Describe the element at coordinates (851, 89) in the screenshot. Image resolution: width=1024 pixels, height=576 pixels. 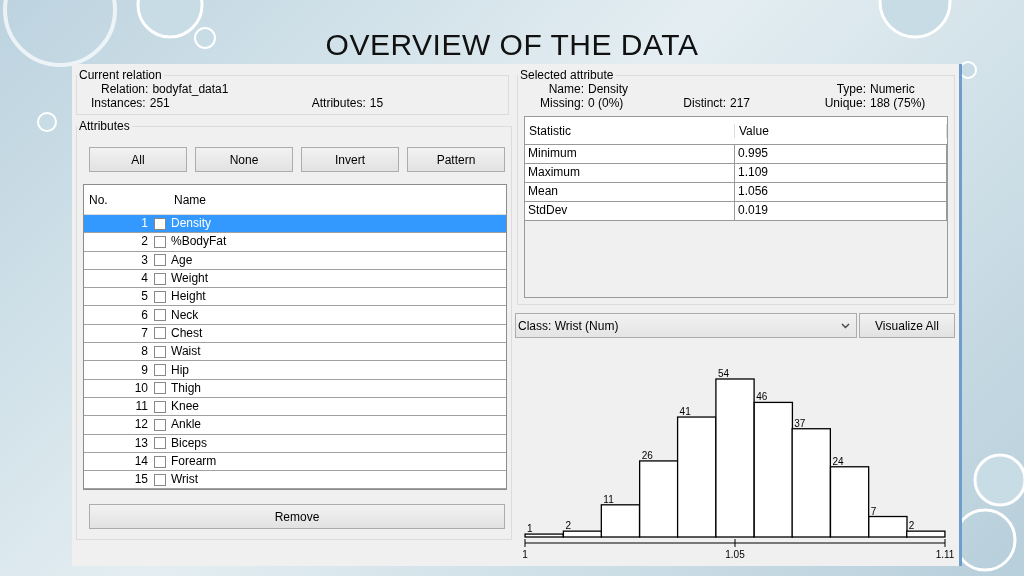
I see `field-label: Type:` at that location.